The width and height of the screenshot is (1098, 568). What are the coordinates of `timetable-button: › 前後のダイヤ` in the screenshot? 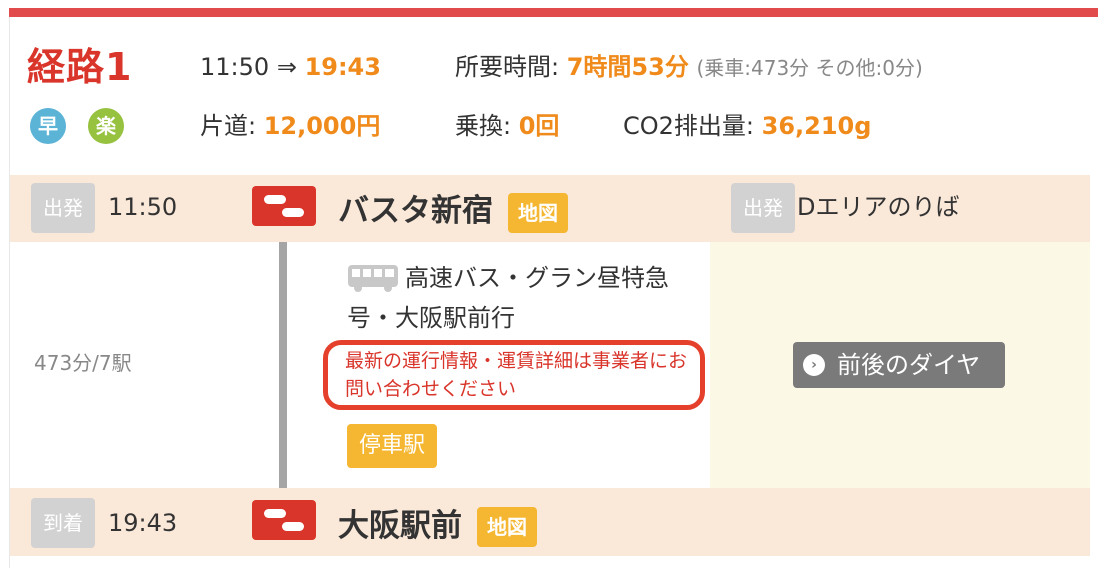 It's located at (899, 365).